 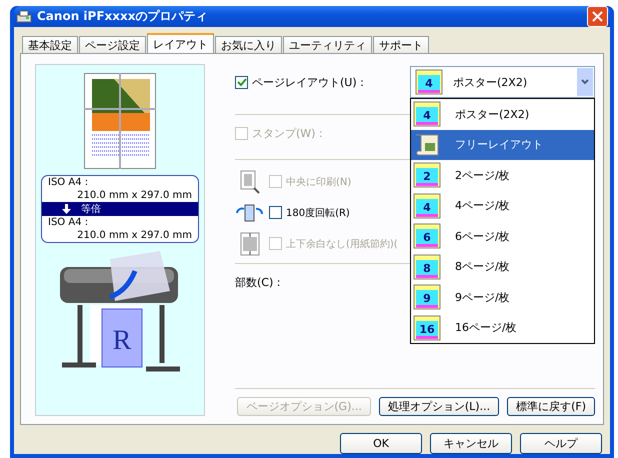 I want to click on tab: 基本設定, so click(x=50, y=44).